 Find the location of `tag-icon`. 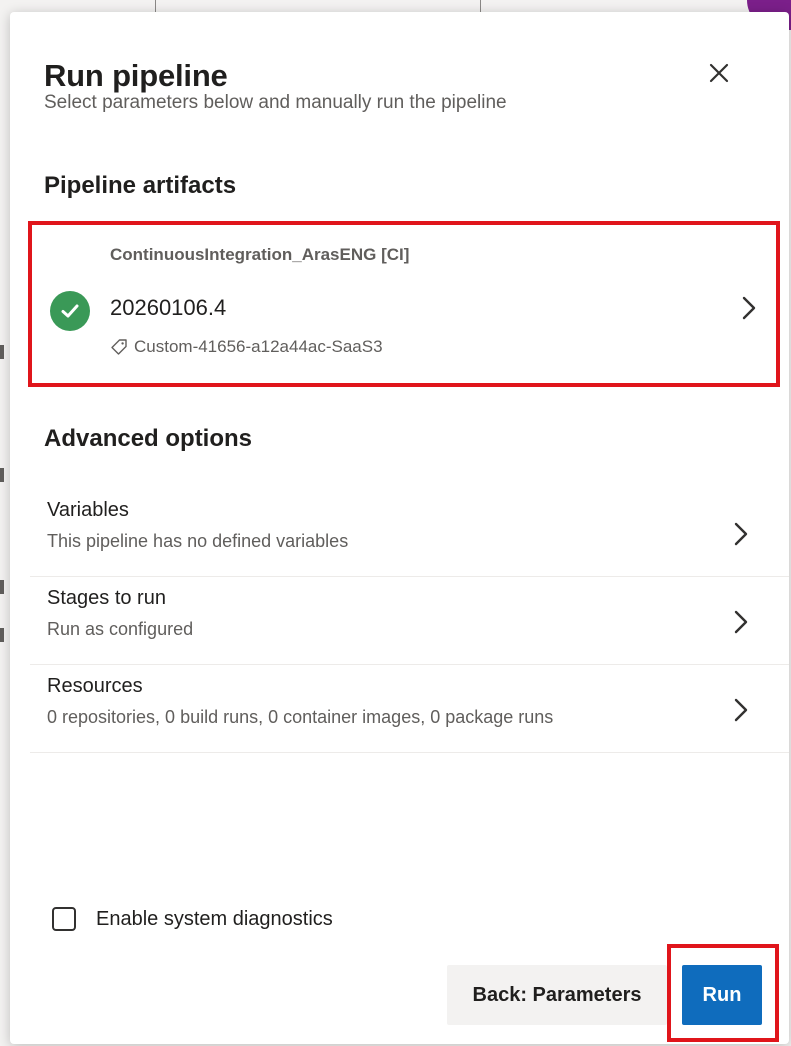

tag-icon is located at coordinates (119, 347).